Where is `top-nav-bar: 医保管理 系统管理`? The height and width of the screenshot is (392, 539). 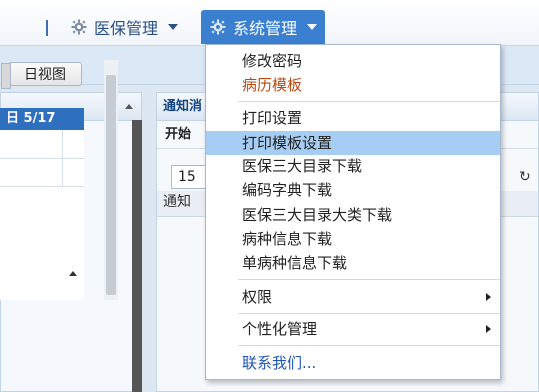
top-nav-bar: 医保管理 系统管理 is located at coordinates (269, 23).